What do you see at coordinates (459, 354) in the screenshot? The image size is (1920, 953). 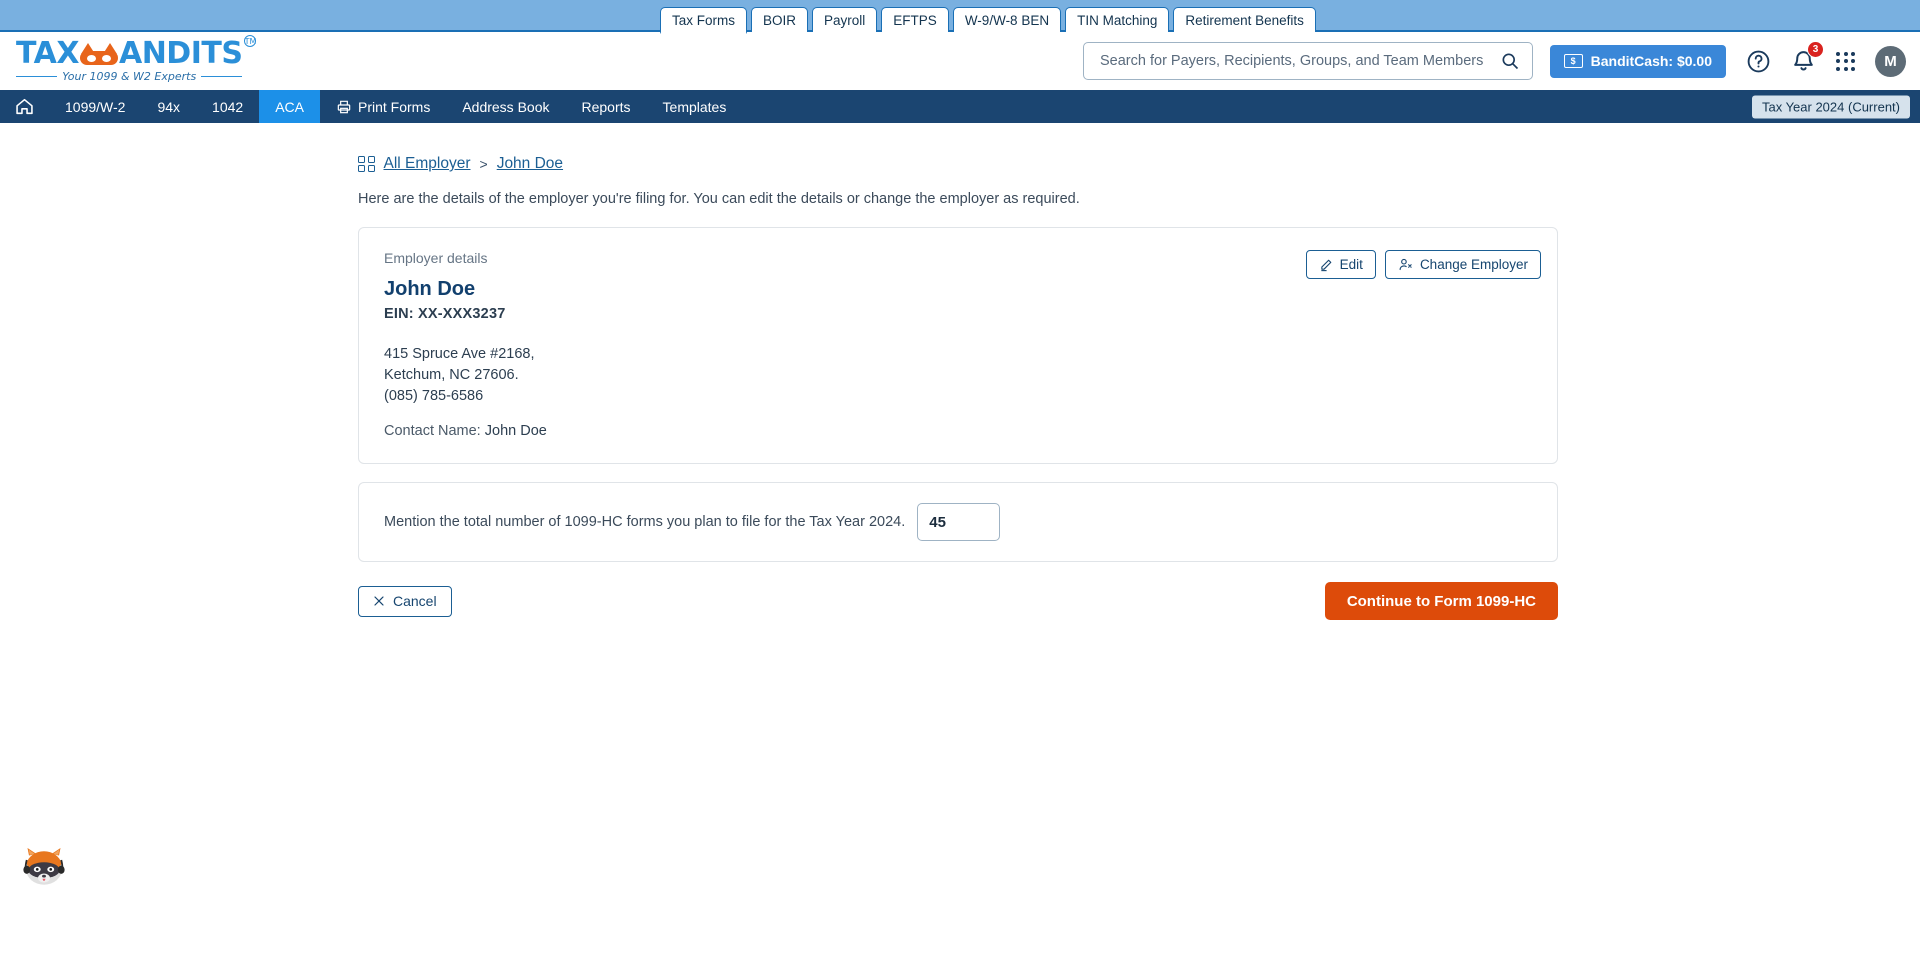 I see `address-line-1: 415 Spruce Ave #2168,` at bounding box center [459, 354].